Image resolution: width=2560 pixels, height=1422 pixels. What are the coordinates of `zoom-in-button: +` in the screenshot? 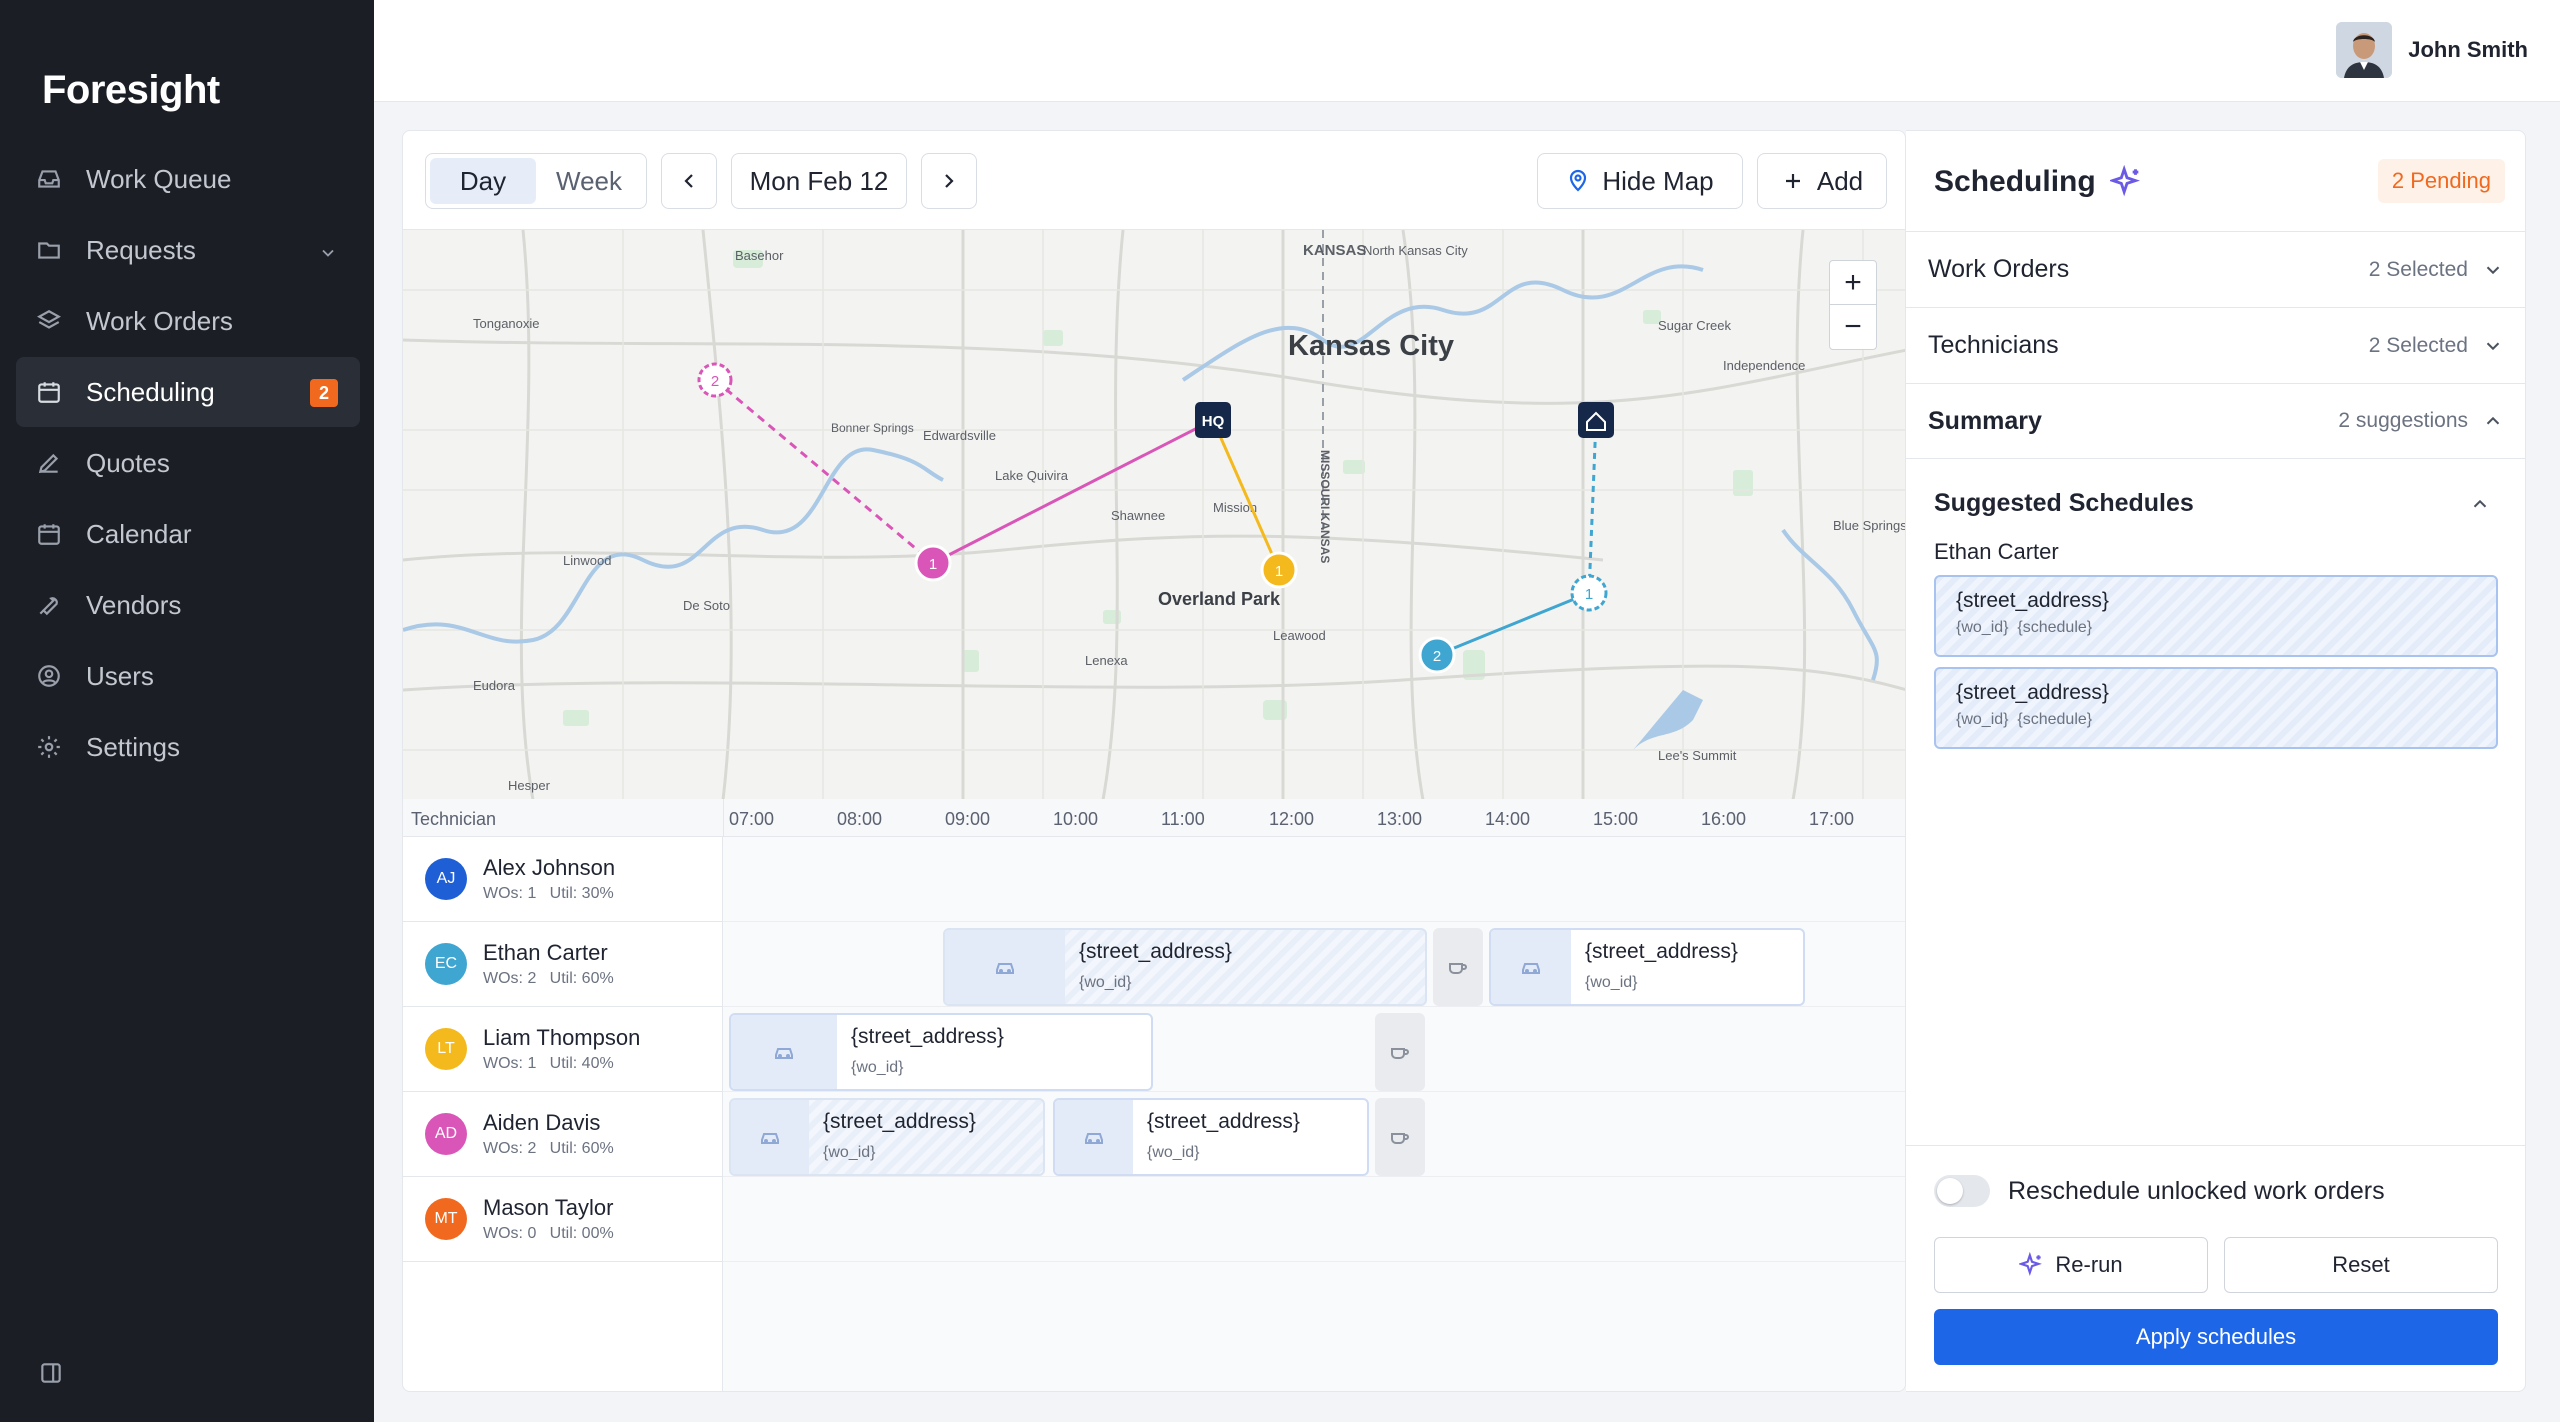 It's located at (1853, 283).